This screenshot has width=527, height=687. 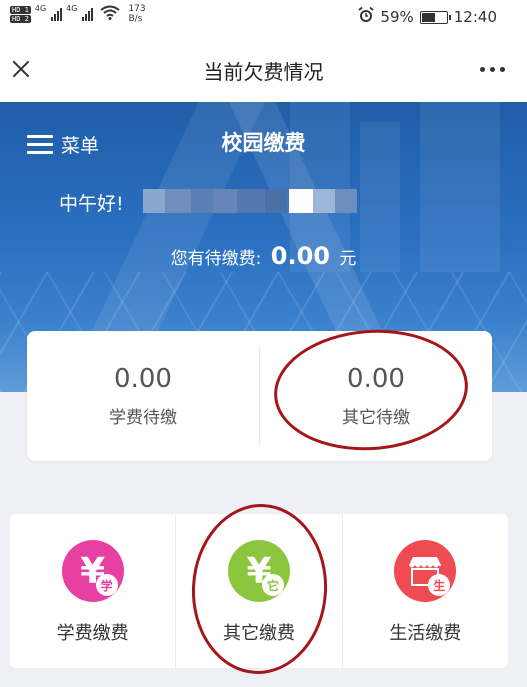 I want to click on tuition-payment-button: ¥ 学 学费缴费, so click(x=93, y=591).